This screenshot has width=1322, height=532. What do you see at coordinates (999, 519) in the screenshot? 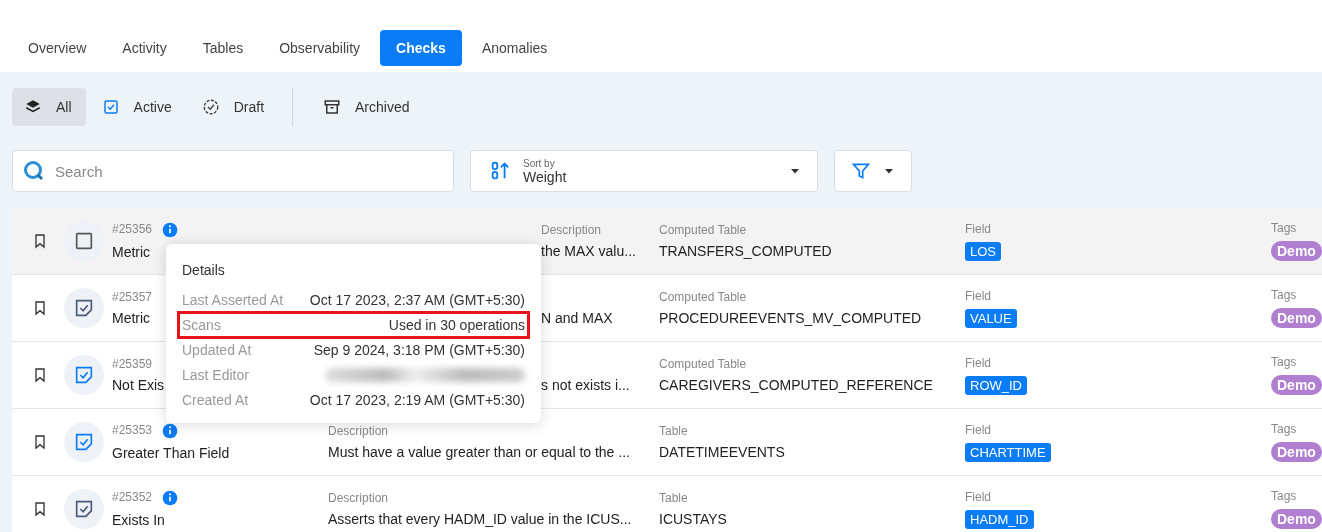
I see `field-tag: HADM_ID` at bounding box center [999, 519].